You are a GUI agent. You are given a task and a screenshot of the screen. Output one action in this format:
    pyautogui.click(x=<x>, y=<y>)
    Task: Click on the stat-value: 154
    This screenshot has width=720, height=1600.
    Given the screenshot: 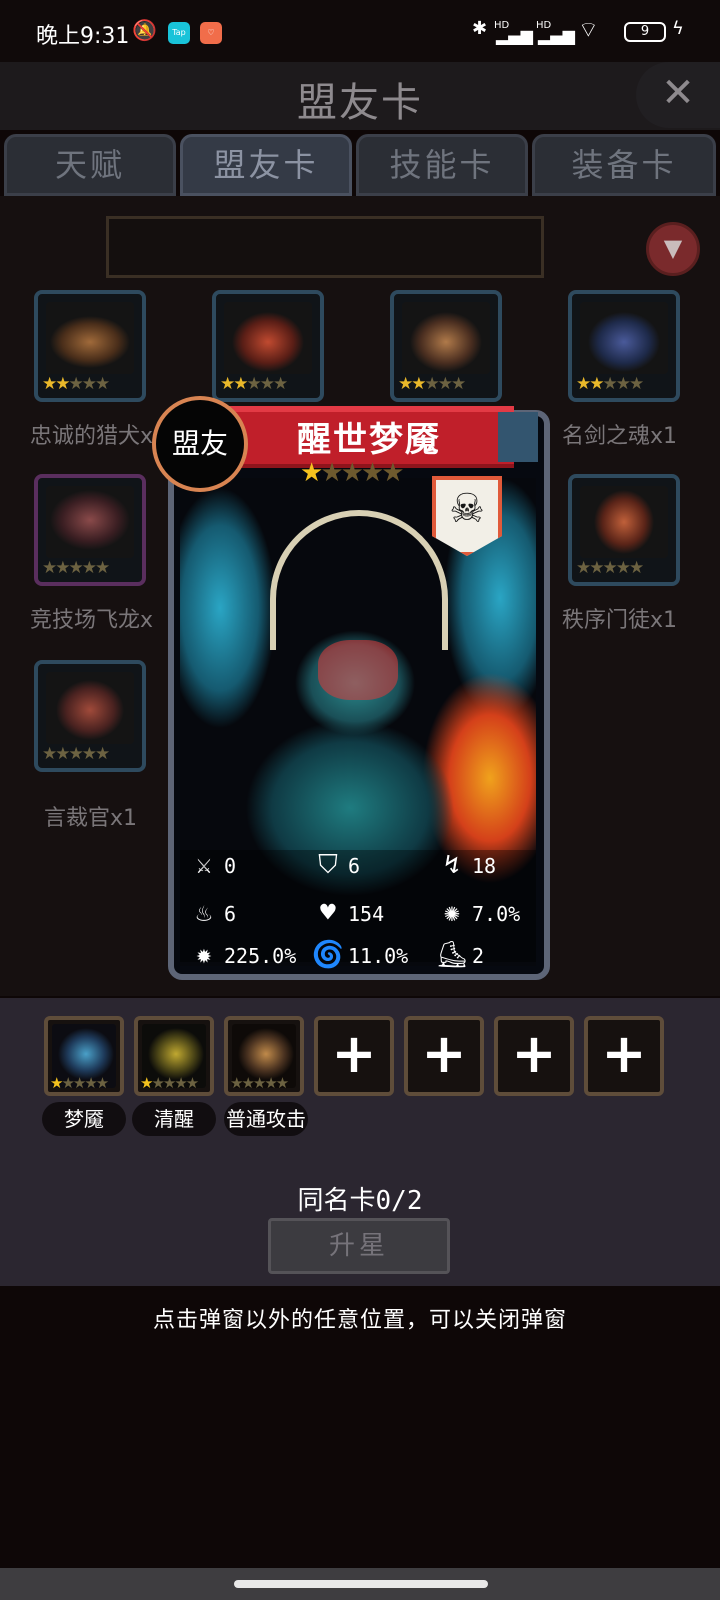 What is the action you would take?
    pyautogui.click(x=366, y=914)
    